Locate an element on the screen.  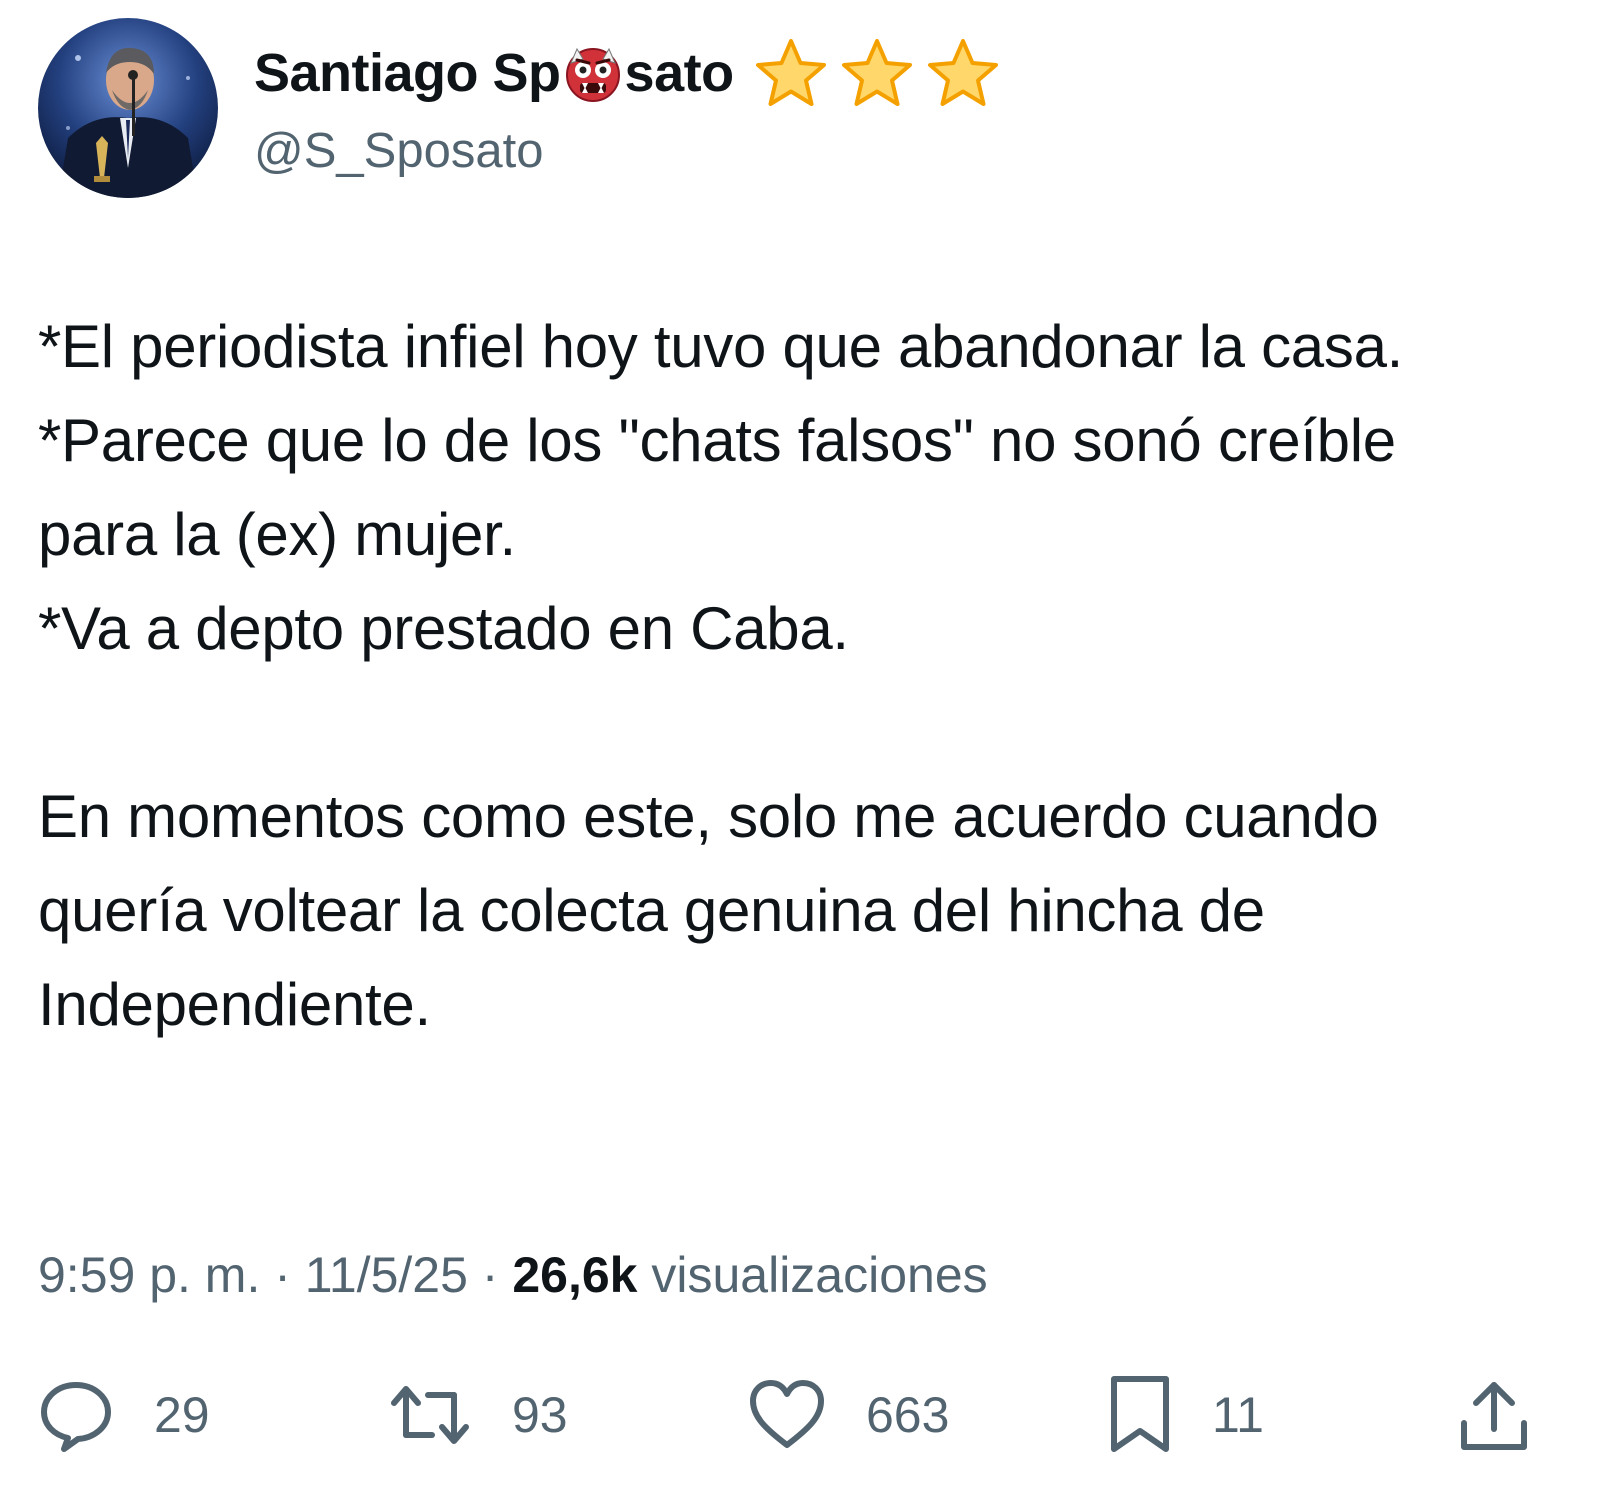
display-name-end: sato is located at coordinates (679, 73).